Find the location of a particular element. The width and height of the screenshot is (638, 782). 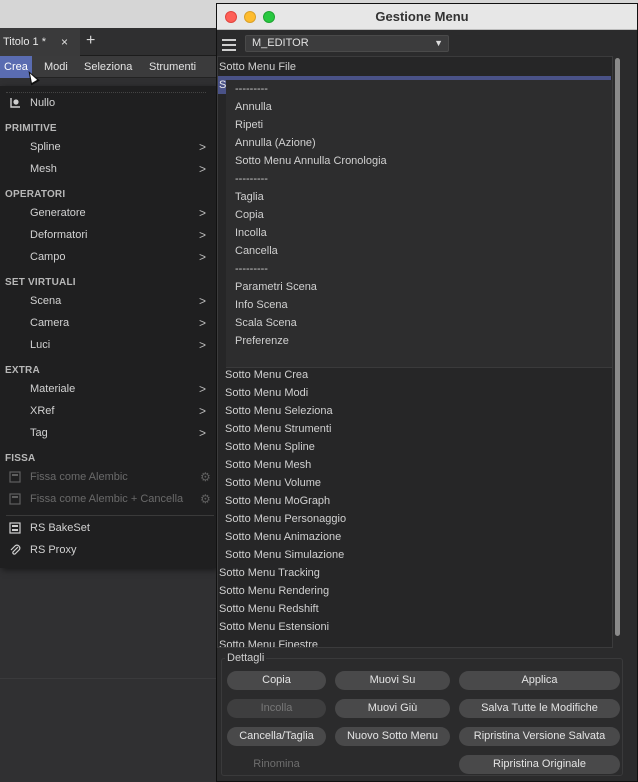

menu-modi: Modi is located at coordinates (56, 67).